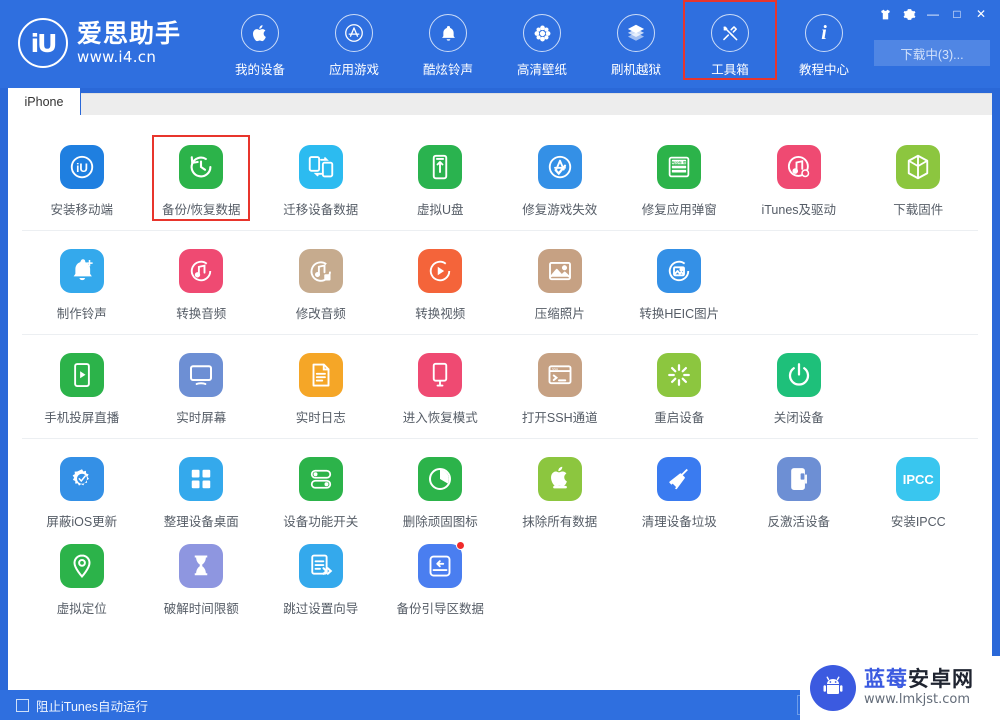 This screenshot has height=720, width=1000. Describe the element at coordinates (440, 418) in the screenshot. I see `tool-label: 进入恢复模式` at that location.